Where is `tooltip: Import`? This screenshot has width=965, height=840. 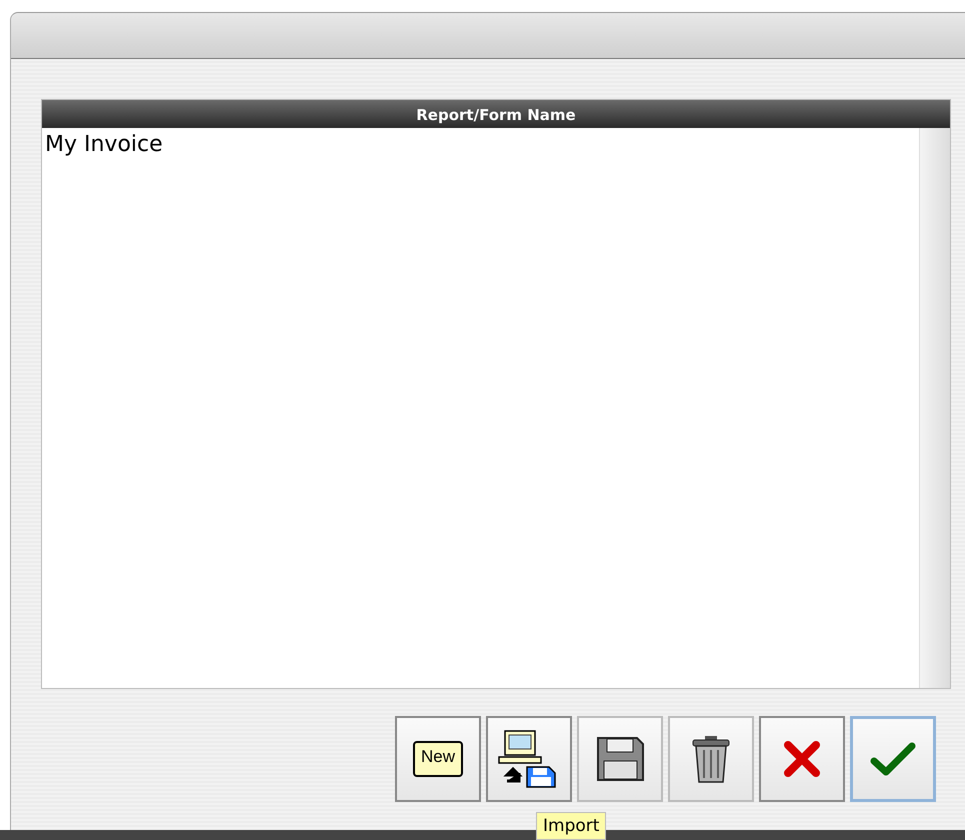 tooltip: Import is located at coordinates (571, 826).